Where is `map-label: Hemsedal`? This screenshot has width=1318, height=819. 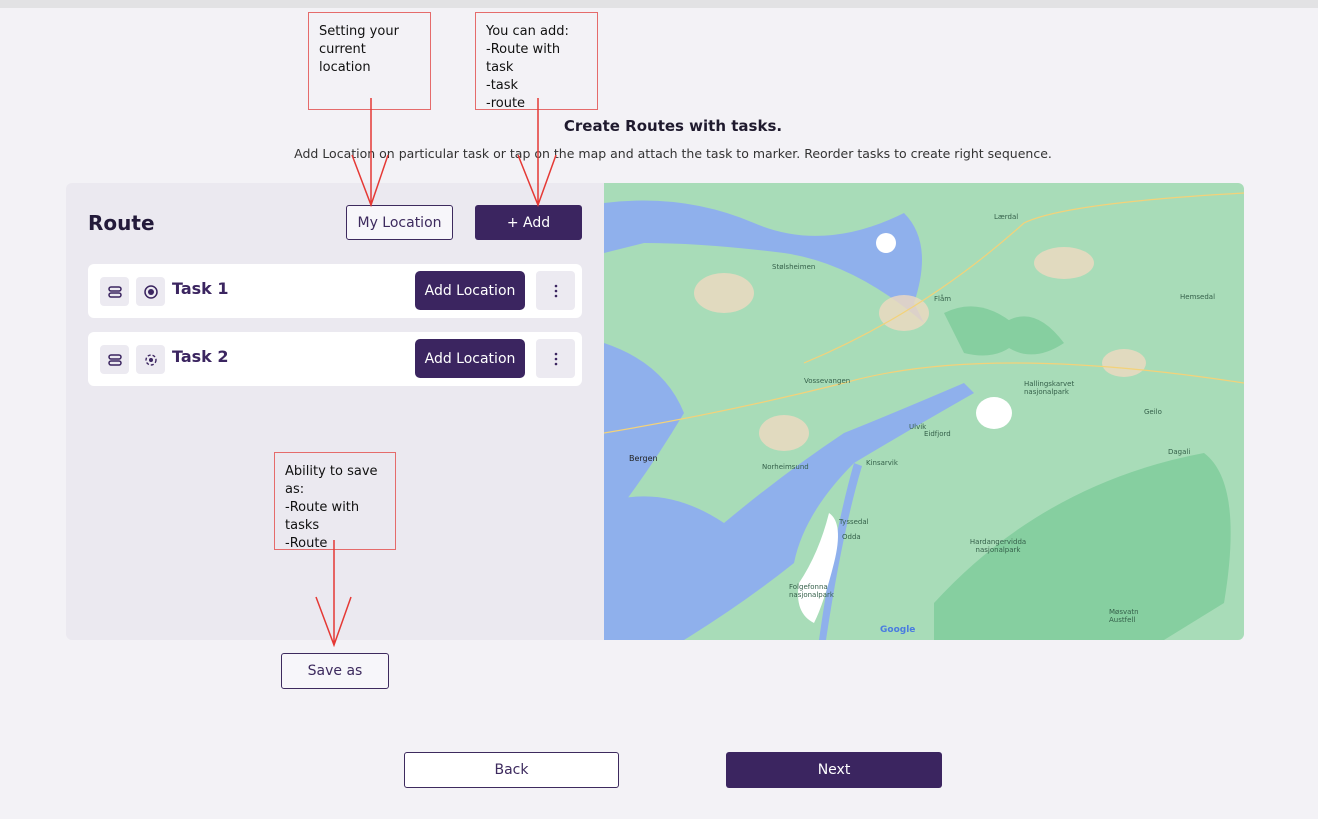 map-label: Hemsedal is located at coordinates (1198, 297).